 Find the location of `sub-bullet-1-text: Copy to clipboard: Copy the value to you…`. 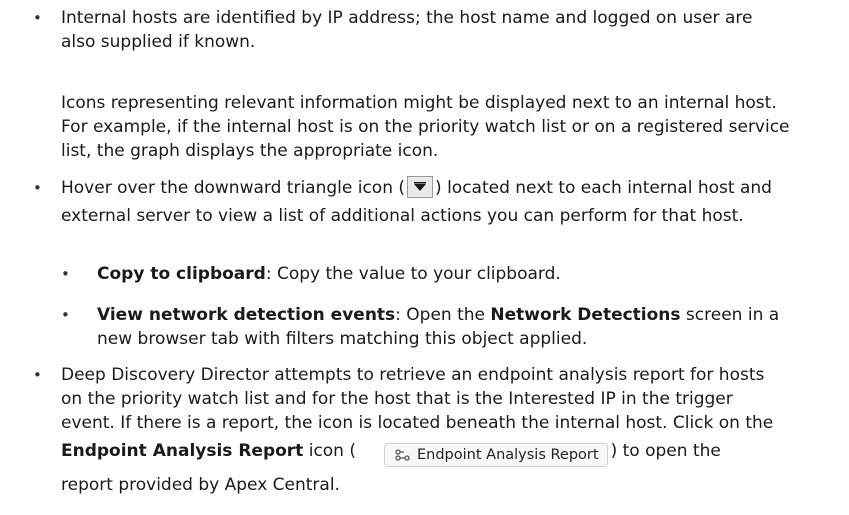

sub-bullet-1-text: Copy to clipboard: Copy the value to you… is located at coordinates (329, 274).